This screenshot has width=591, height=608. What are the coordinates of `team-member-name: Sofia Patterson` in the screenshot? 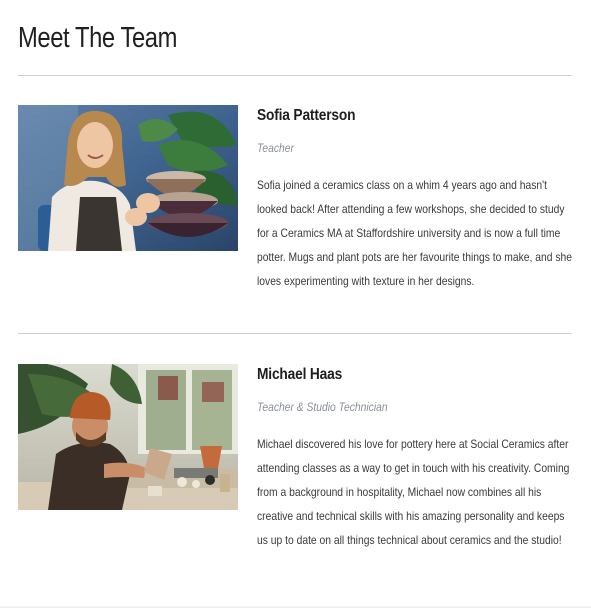 It's located at (306, 115).